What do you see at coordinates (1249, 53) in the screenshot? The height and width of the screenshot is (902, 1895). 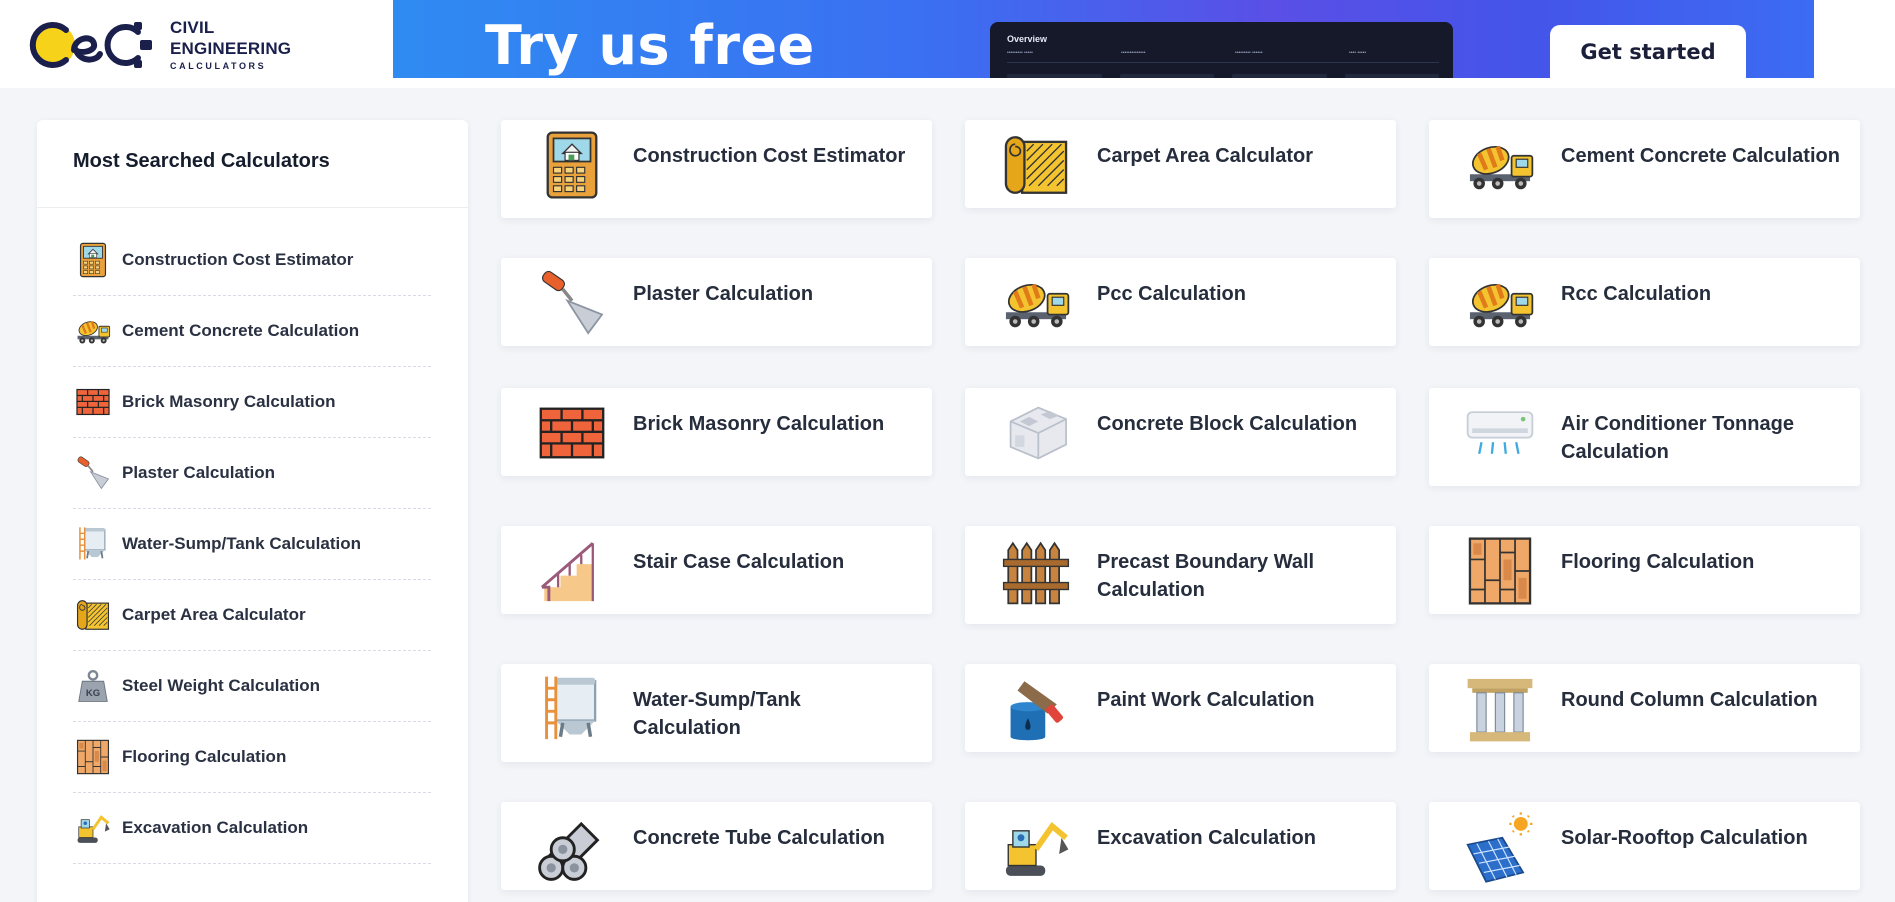 I see `banner-panel-column: ••••••••• ••••••` at bounding box center [1249, 53].